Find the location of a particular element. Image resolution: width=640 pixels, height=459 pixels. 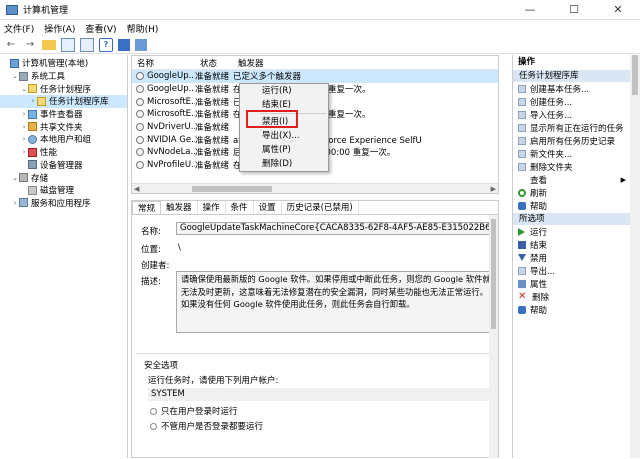

menu-view: 查看(V) is located at coordinates (100, 28).